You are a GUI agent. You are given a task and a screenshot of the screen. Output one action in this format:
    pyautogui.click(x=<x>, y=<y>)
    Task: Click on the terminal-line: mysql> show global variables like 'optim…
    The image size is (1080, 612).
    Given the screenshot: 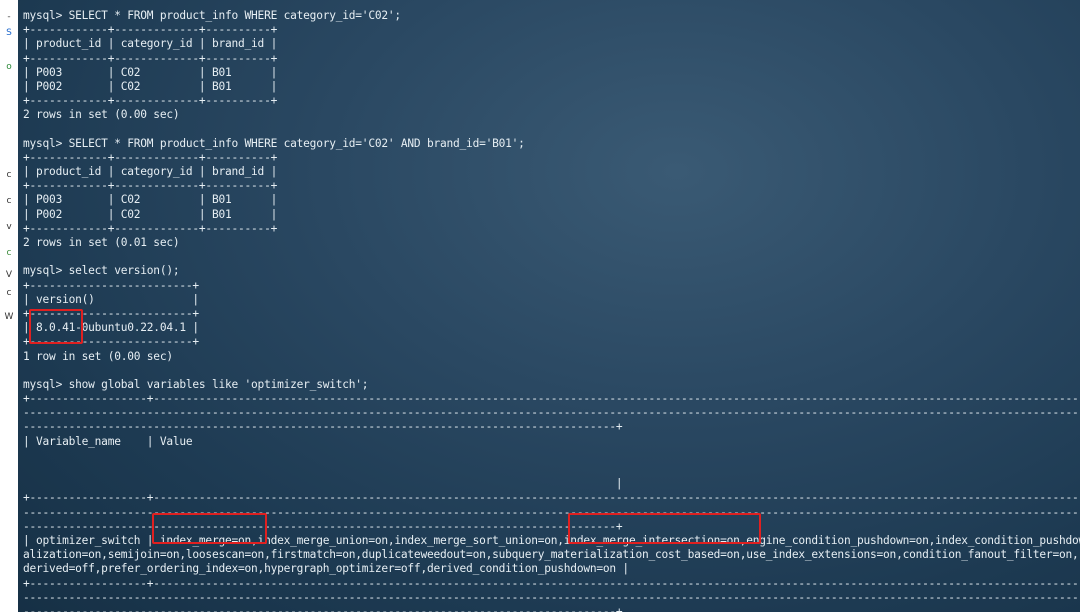 What is the action you would take?
    pyautogui.click(x=196, y=384)
    